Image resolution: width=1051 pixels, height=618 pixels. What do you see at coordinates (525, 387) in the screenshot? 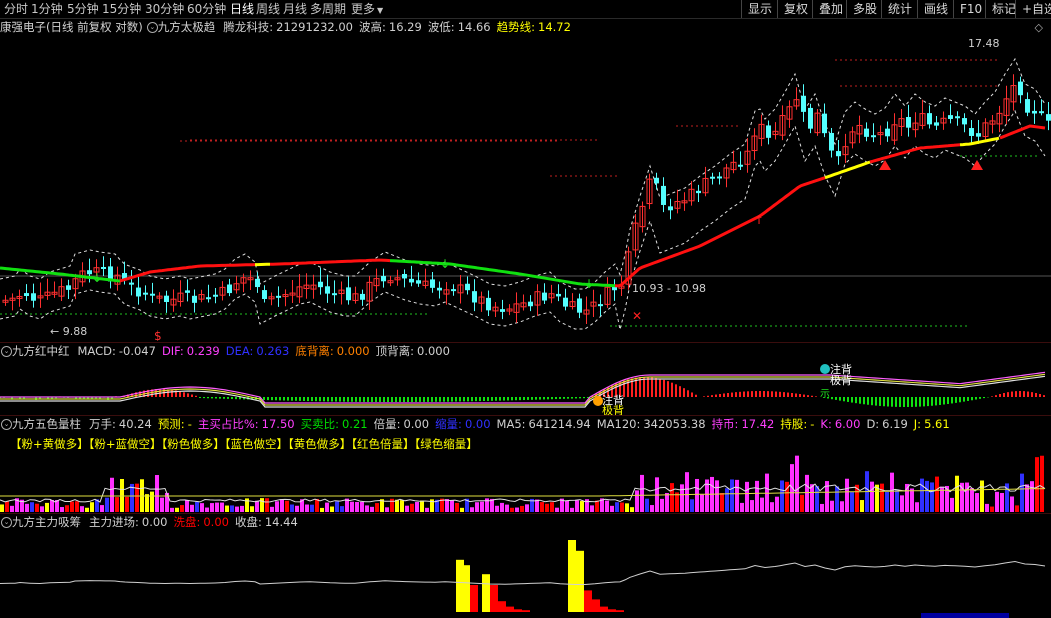
I see `macd-chart: 注背极背注背极背示` at bounding box center [525, 387].